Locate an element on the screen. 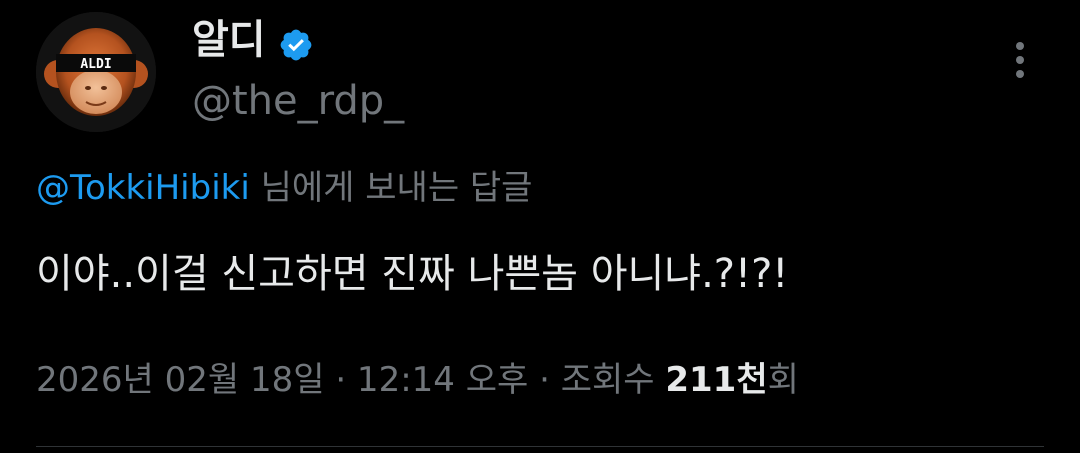 This screenshot has width=1080, height=453. timestamp-link: 2026년 02월 18일 · 12:14 오후 · 조회수 is located at coordinates (350, 380).